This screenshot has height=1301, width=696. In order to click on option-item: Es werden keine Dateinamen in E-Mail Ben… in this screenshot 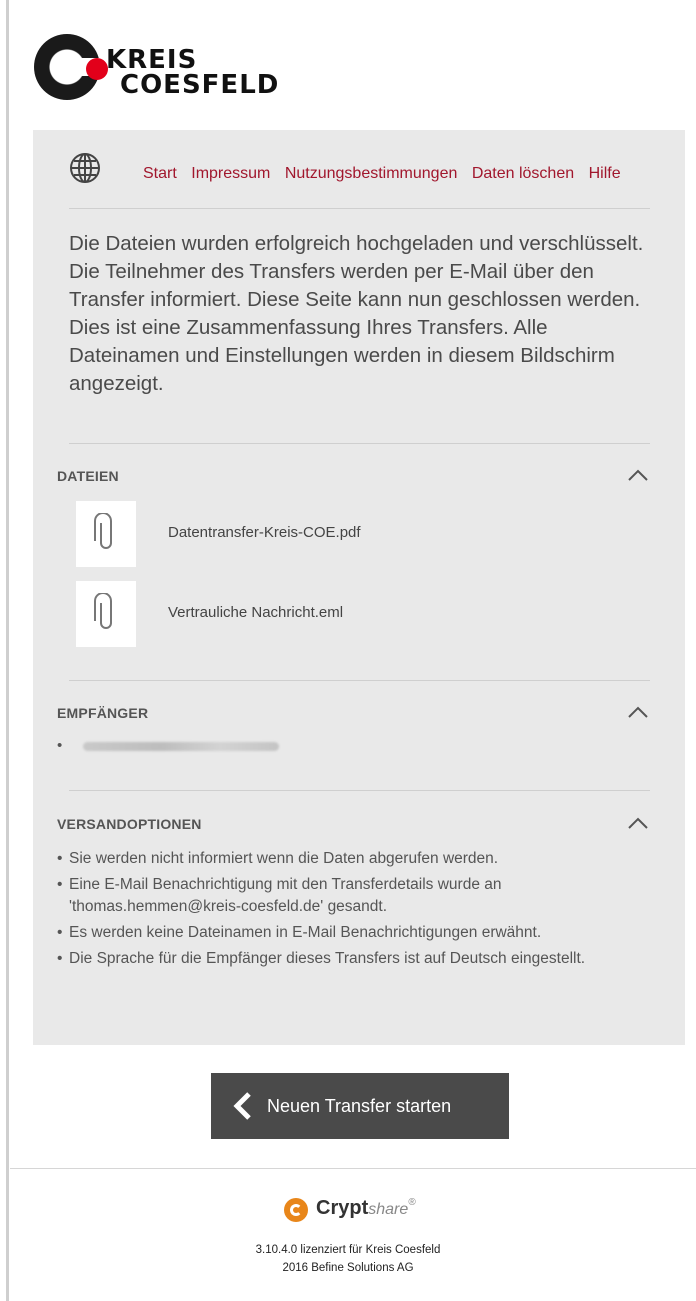, I will do `click(367, 933)`.